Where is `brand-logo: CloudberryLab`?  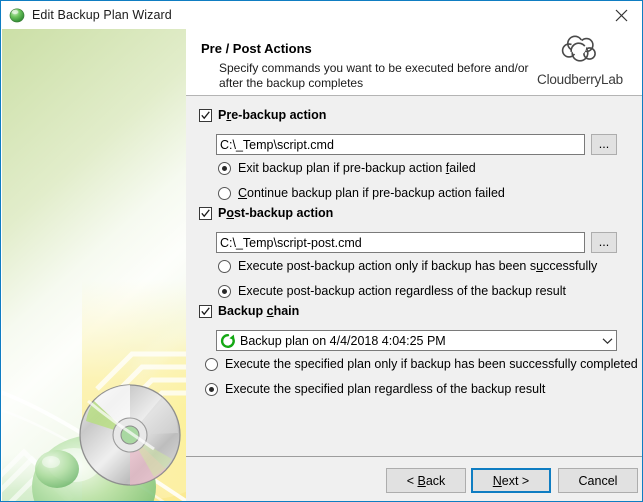 brand-logo: CloudberryLab is located at coordinates (580, 60).